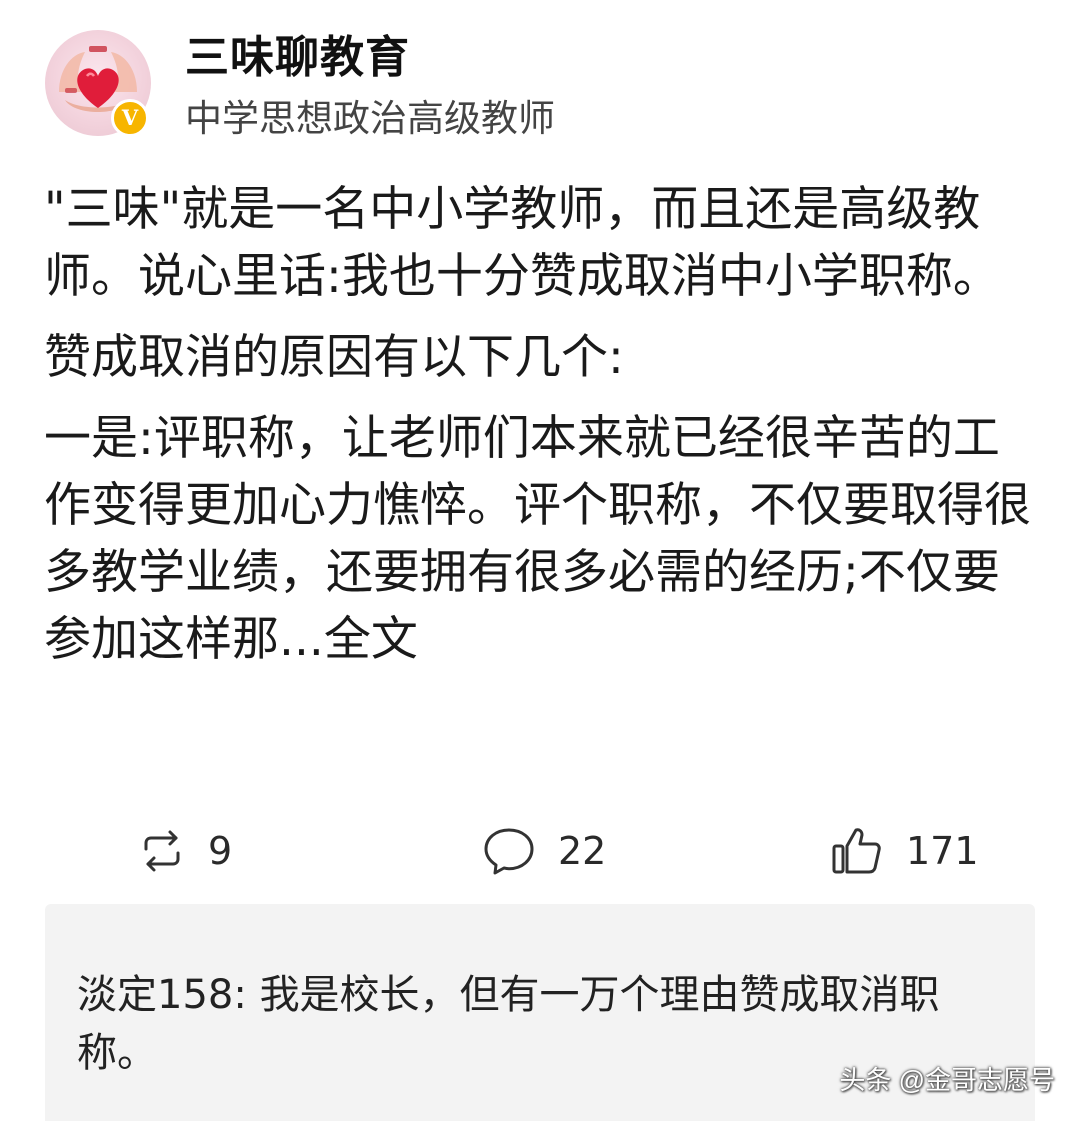 Image resolution: width=1080 pixels, height=1121 pixels. Describe the element at coordinates (544, 851) in the screenshot. I see `comment-button: 22` at that location.